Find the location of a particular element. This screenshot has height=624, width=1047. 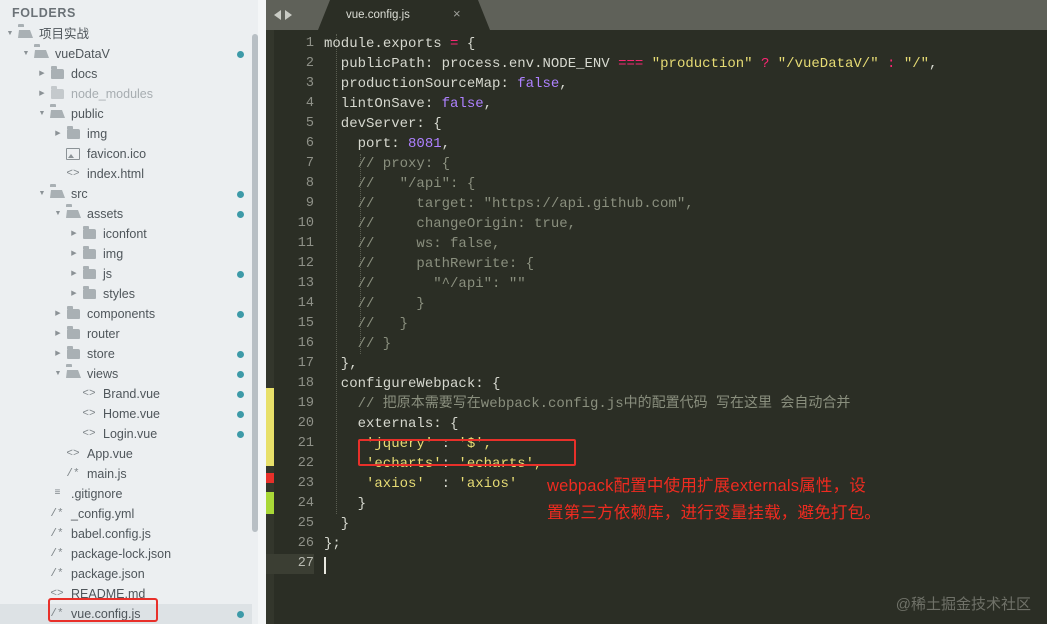

tree-item-public: ▼ public is located at coordinates (133, 114).